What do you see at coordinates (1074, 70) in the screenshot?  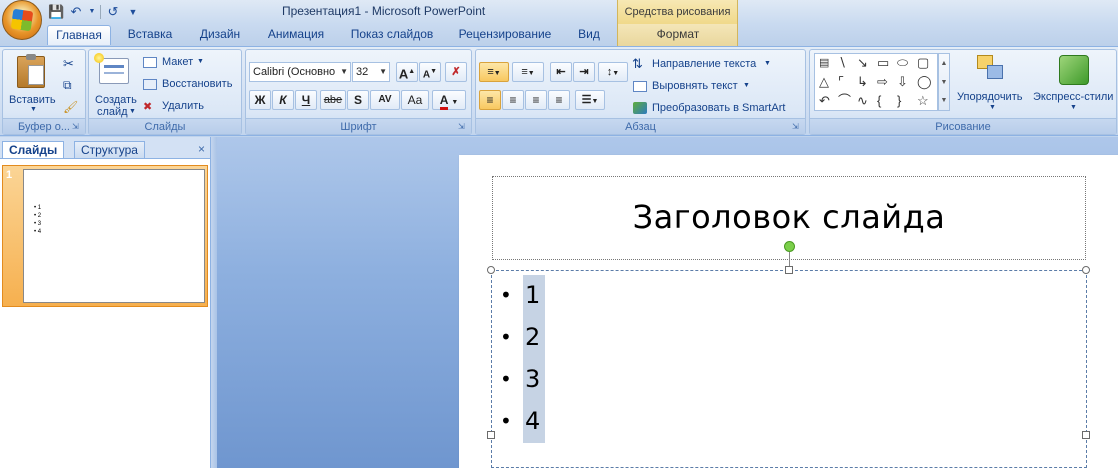 I see `quick-styles-icon` at bounding box center [1074, 70].